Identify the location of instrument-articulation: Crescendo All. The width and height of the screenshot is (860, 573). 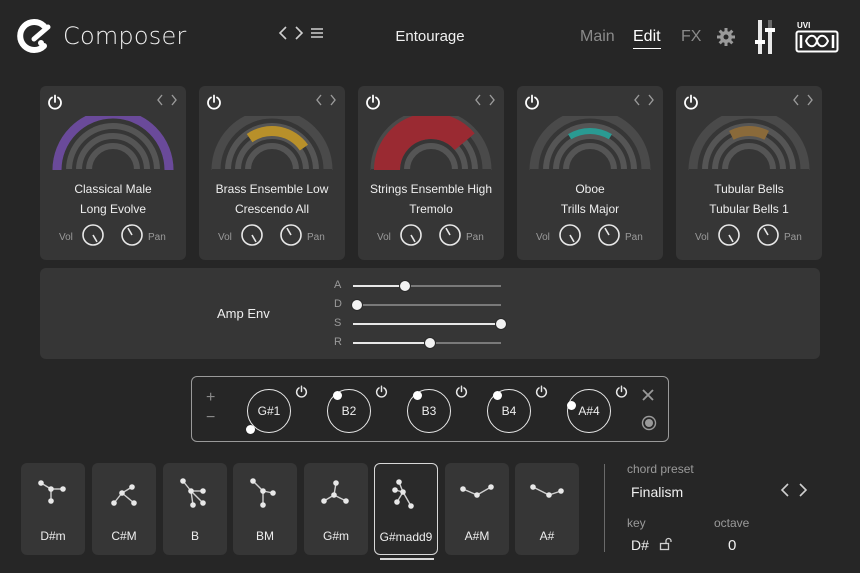
(272, 209).